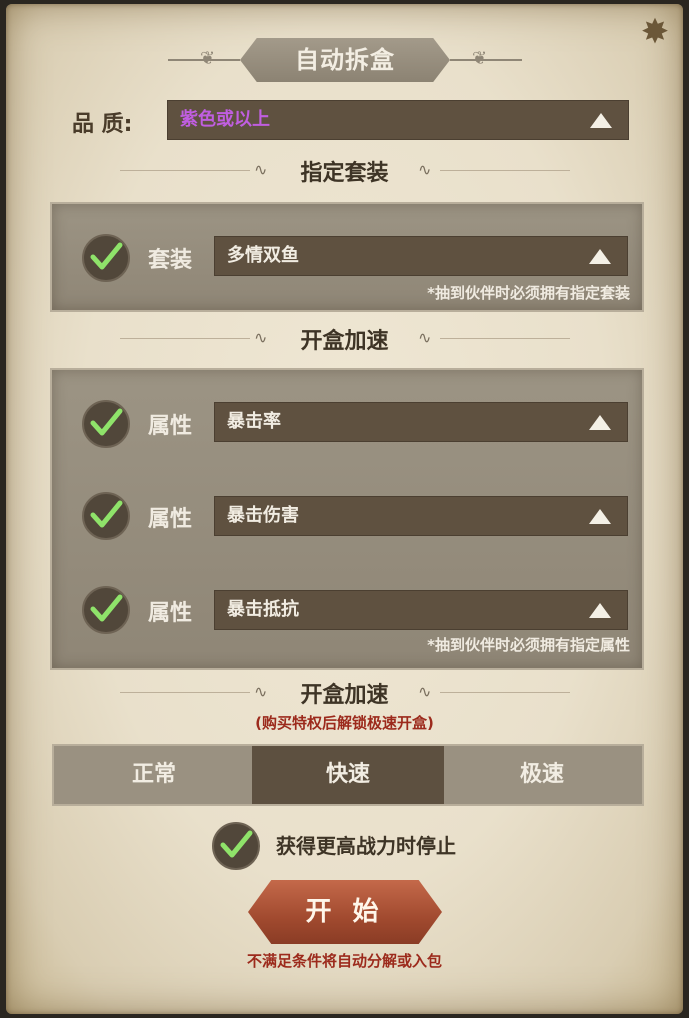  Describe the element at coordinates (421, 516) in the screenshot. I see `attr-dropdown-2: 暴击伤害` at that location.